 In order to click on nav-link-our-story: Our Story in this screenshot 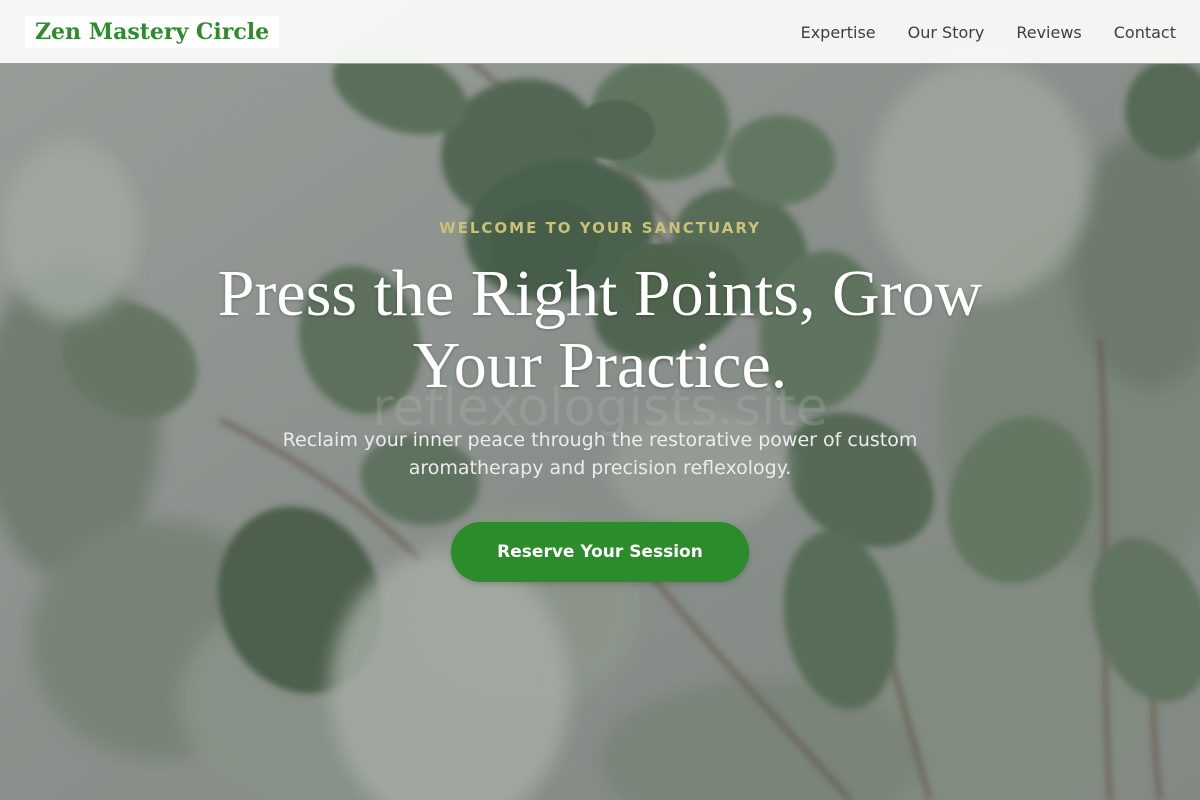, I will do `click(946, 32)`.